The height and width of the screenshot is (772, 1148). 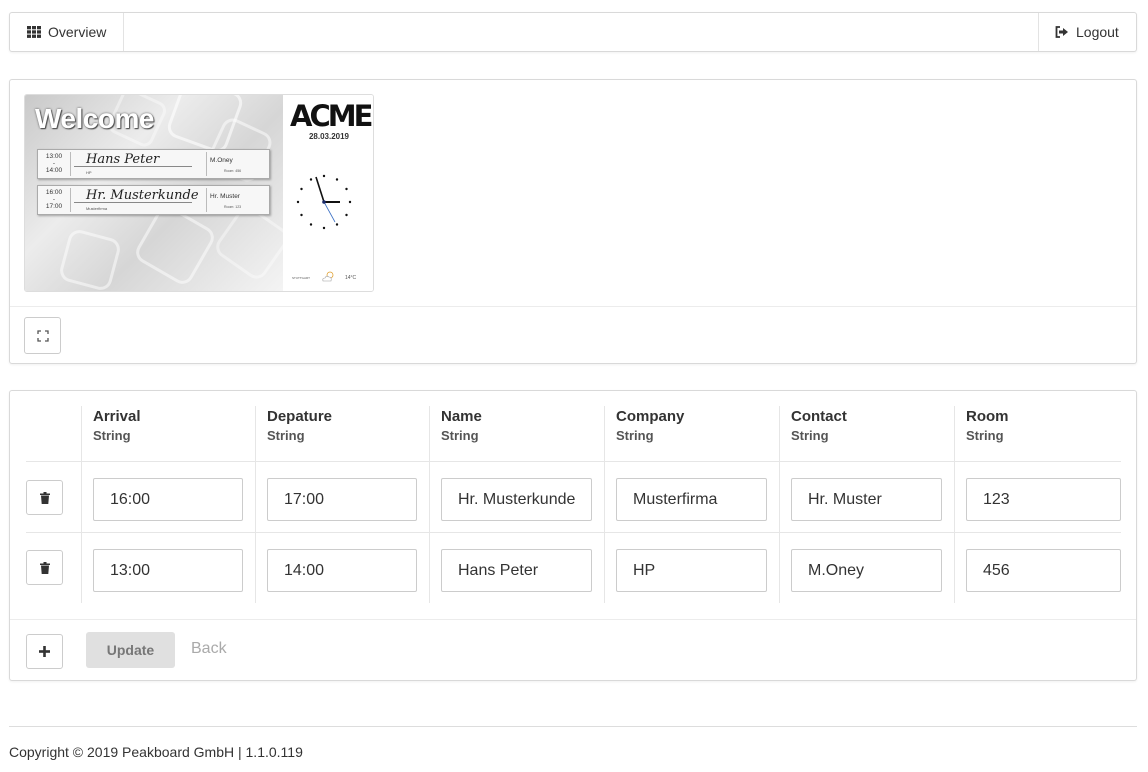 I want to click on column-header-room: Room String, so click(x=987, y=426).